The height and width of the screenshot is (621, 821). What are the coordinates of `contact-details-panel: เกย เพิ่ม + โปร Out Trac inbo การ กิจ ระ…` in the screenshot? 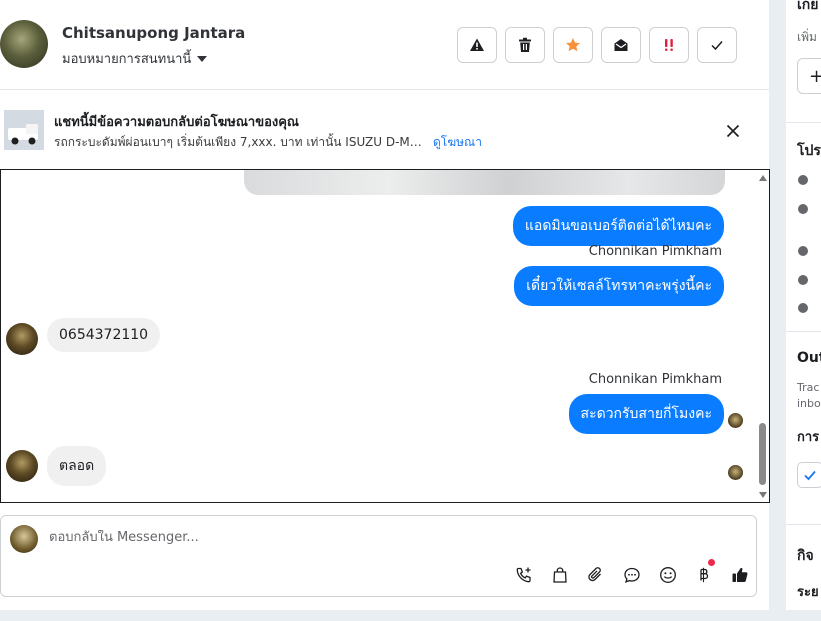 It's located at (803, 305).